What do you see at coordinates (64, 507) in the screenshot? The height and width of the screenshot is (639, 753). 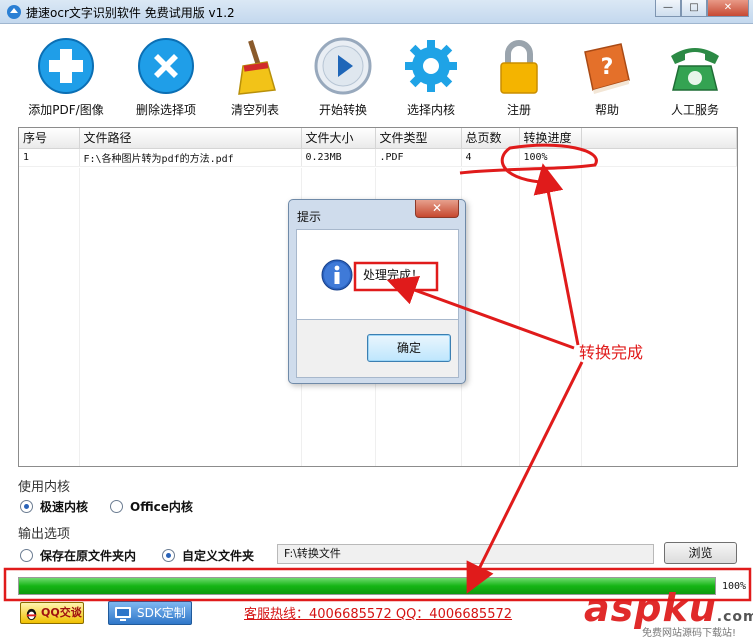 I see `engine-option-fast-label: 极速内核` at bounding box center [64, 507].